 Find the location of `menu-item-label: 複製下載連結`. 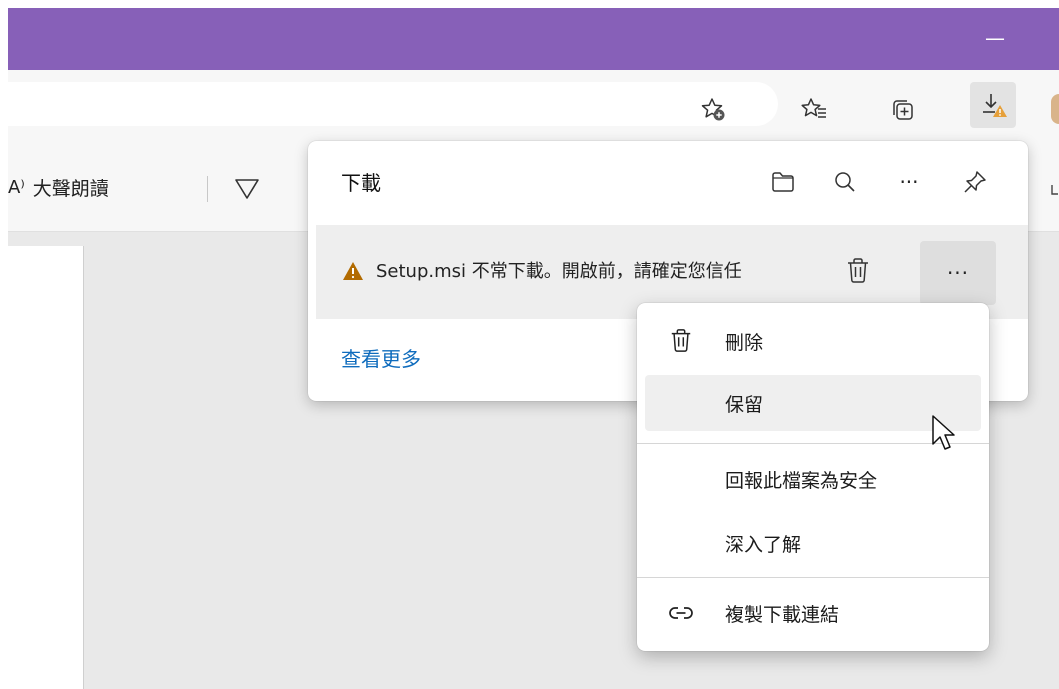

menu-item-label: 複製下載連結 is located at coordinates (782, 615).